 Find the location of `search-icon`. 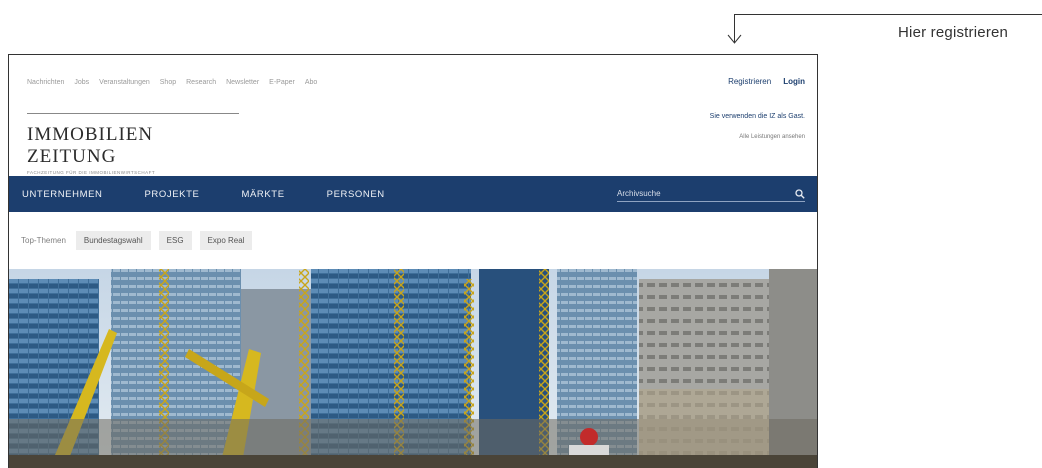

search-icon is located at coordinates (800, 193).